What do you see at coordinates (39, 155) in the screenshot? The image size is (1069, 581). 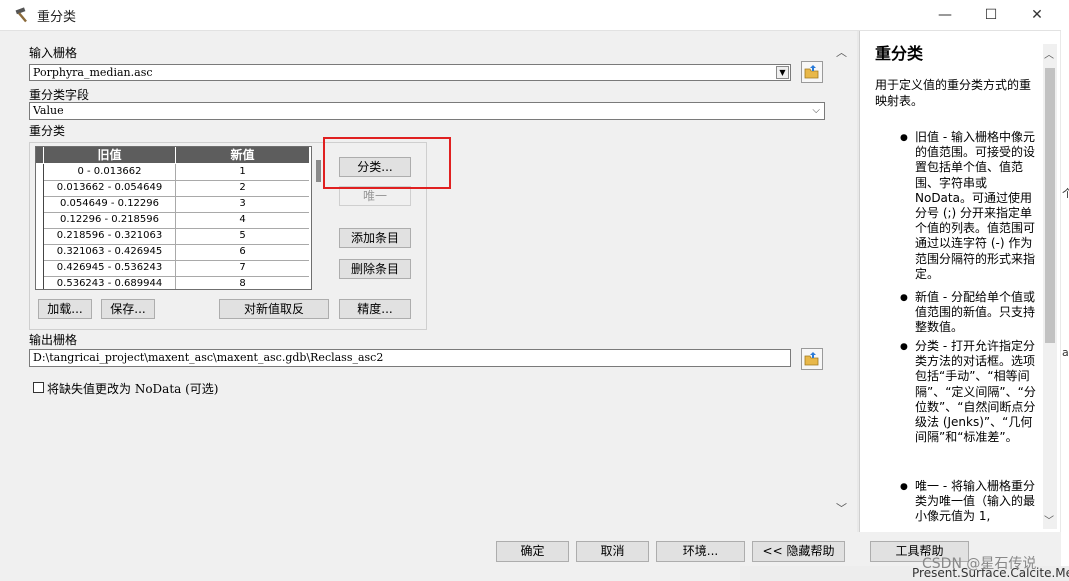 I see `row-header-corner` at bounding box center [39, 155].